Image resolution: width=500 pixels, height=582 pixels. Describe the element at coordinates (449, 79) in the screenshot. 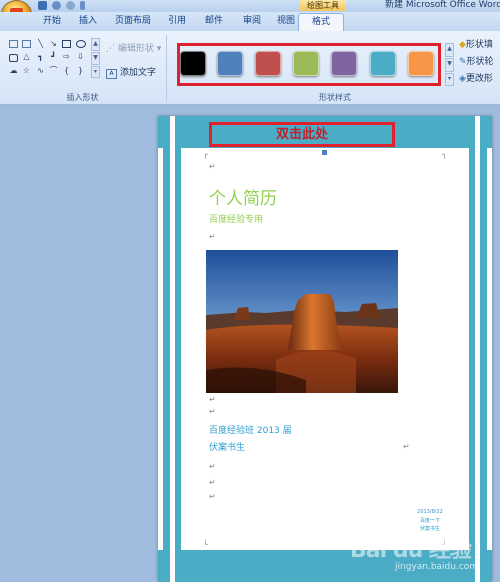

I see `styles-more-icon: ▾` at that location.